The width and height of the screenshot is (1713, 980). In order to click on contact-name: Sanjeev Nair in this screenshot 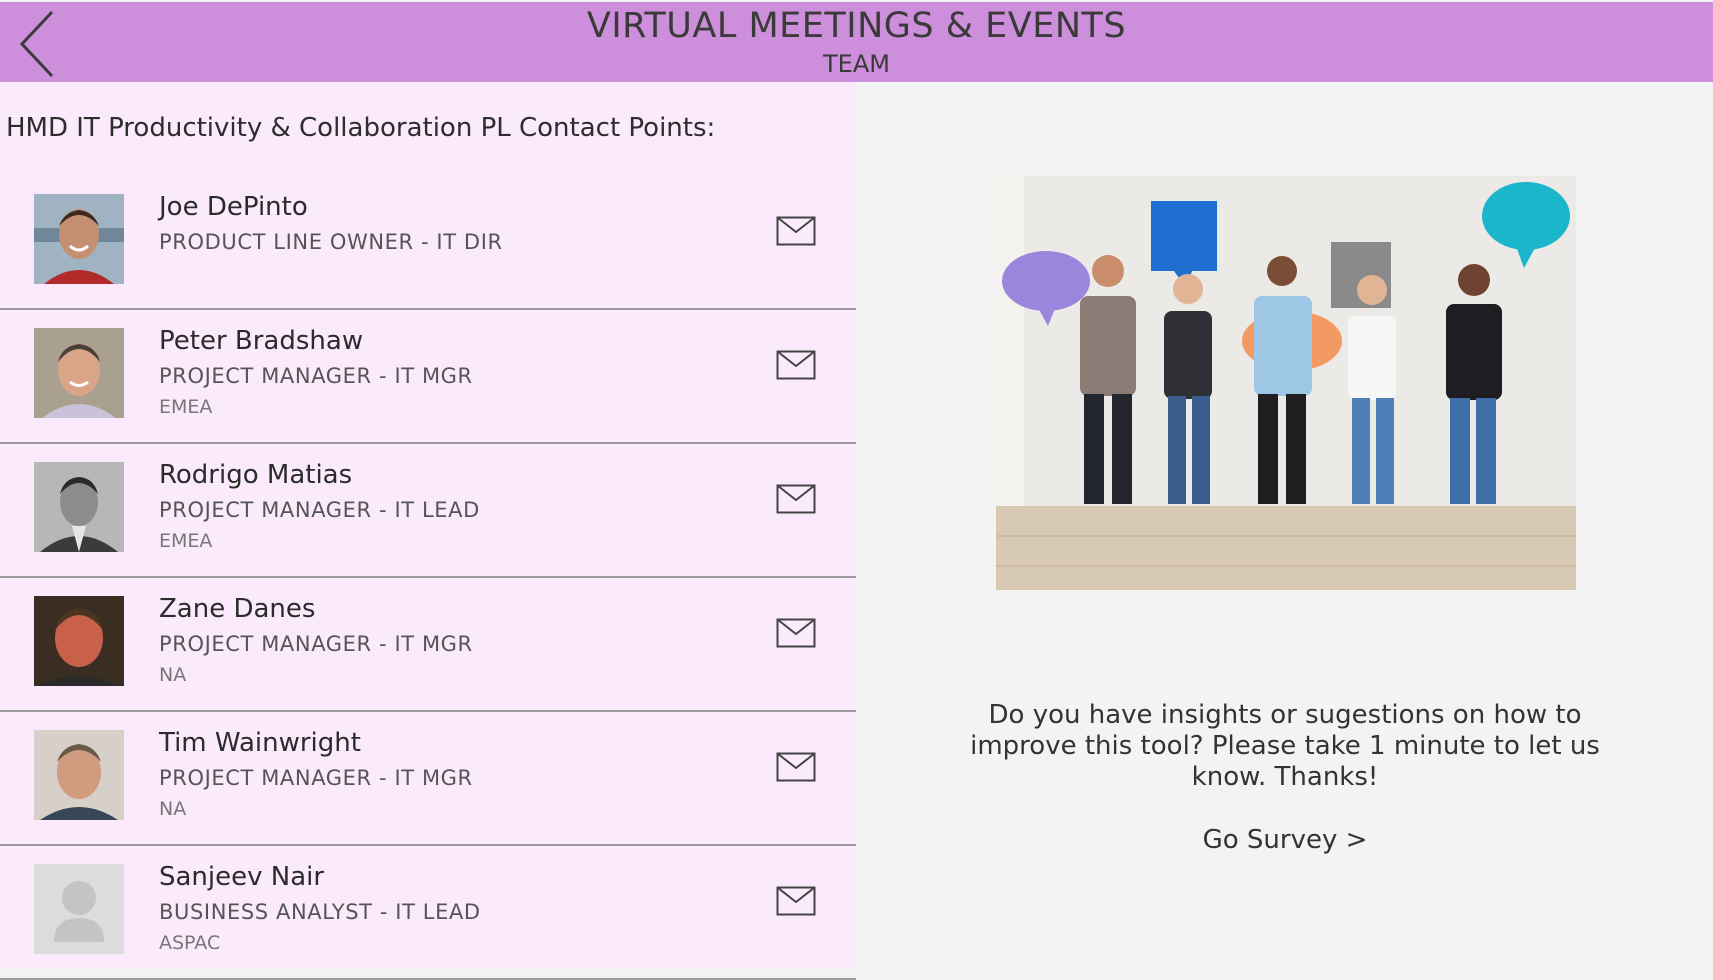, I will do `click(242, 877)`.